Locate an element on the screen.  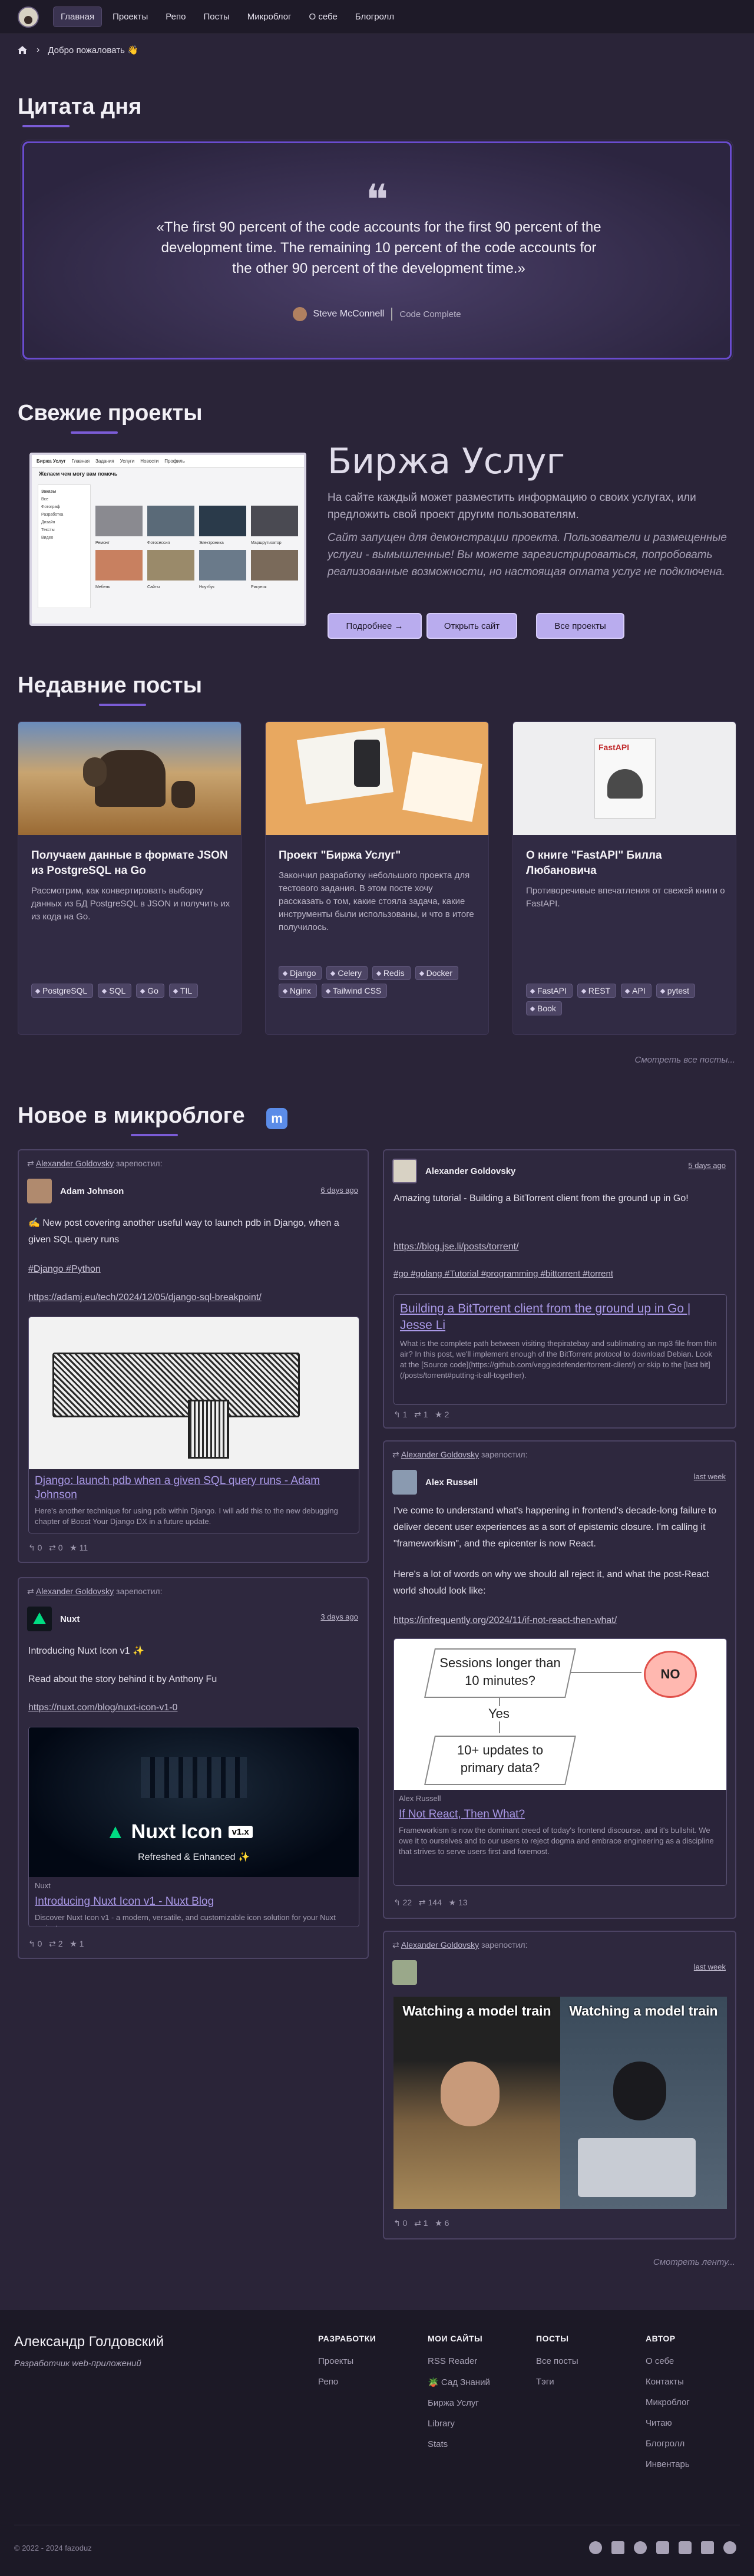
footer-link: Library is located at coordinates (459, 2424).